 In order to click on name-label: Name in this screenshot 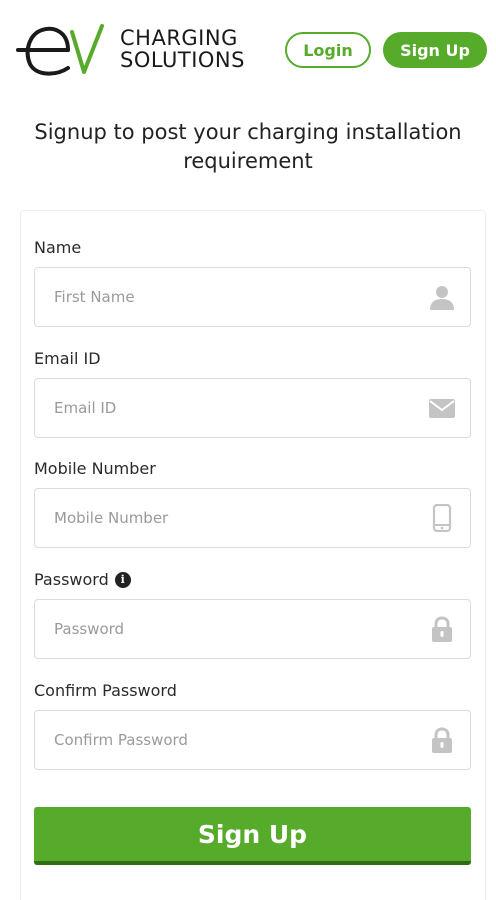, I will do `click(57, 247)`.